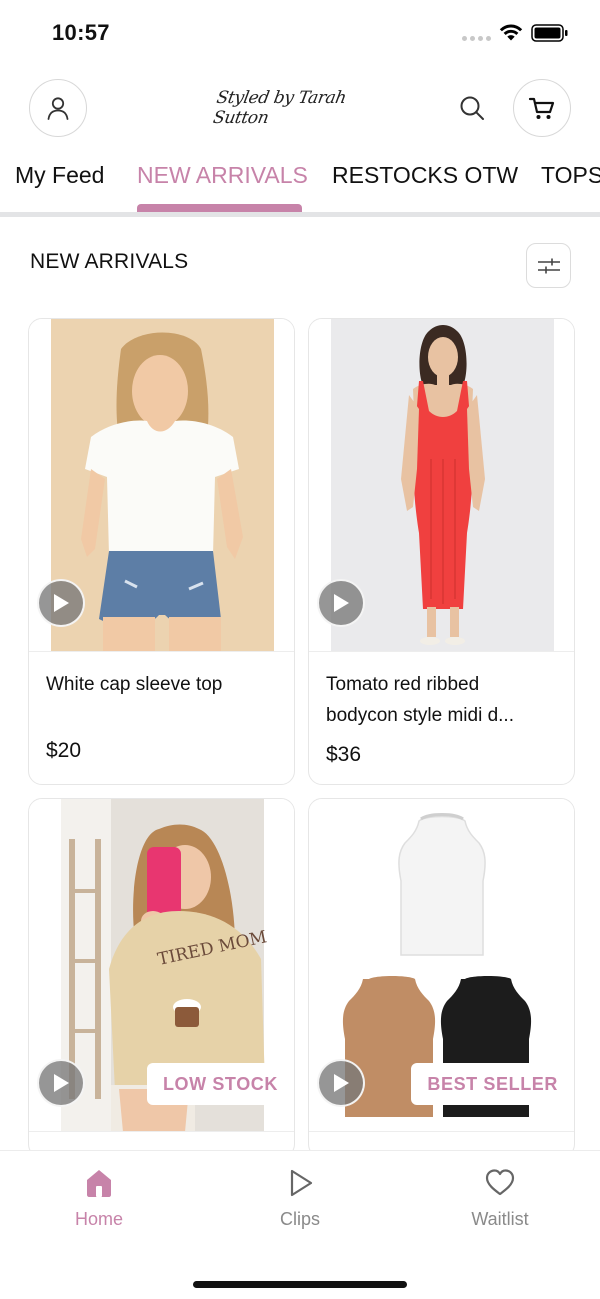 This screenshot has height=1299, width=600. What do you see at coordinates (549, 33) in the screenshot?
I see `battery-icon` at bounding box center [549, 33].